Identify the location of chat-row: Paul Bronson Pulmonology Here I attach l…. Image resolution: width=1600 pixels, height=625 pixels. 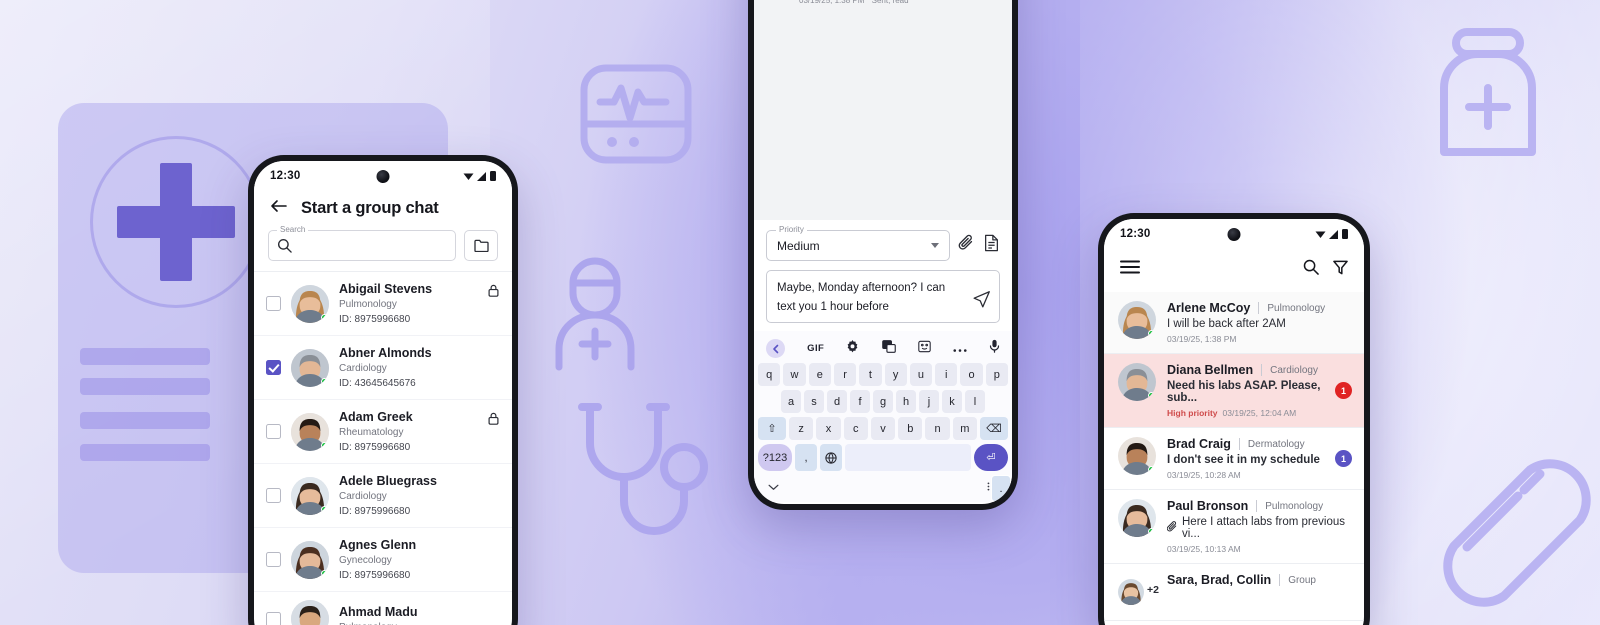
(1234, 527).